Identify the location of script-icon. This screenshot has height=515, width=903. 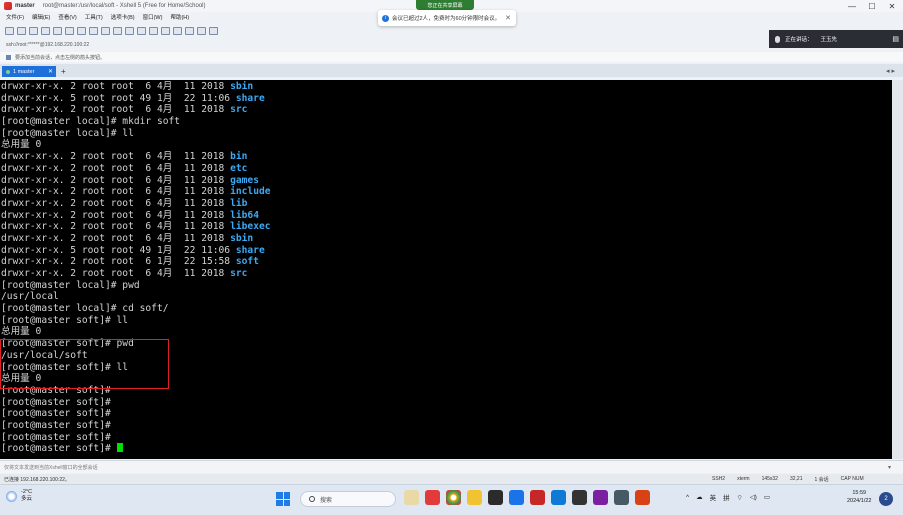
(165, 30).